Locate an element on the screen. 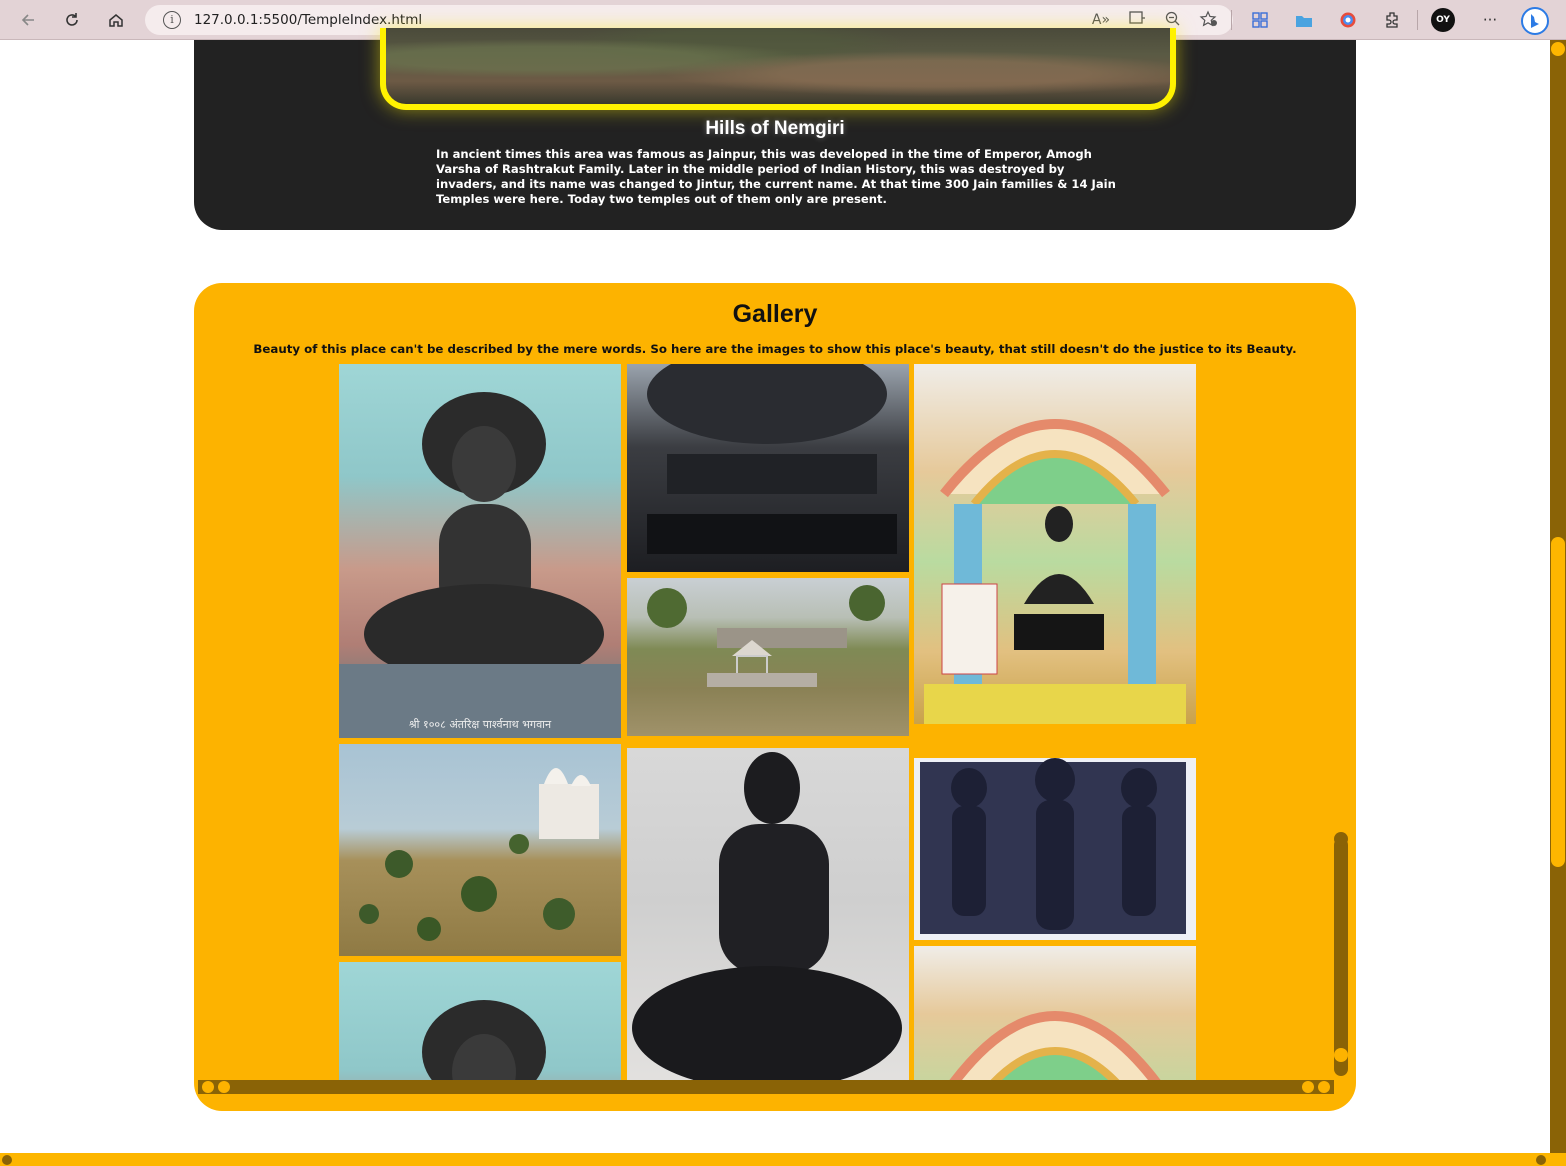 The width and height of the screenshot is (1566, 1166). gallery-scroll-track is located at coordinates (1341, 601).